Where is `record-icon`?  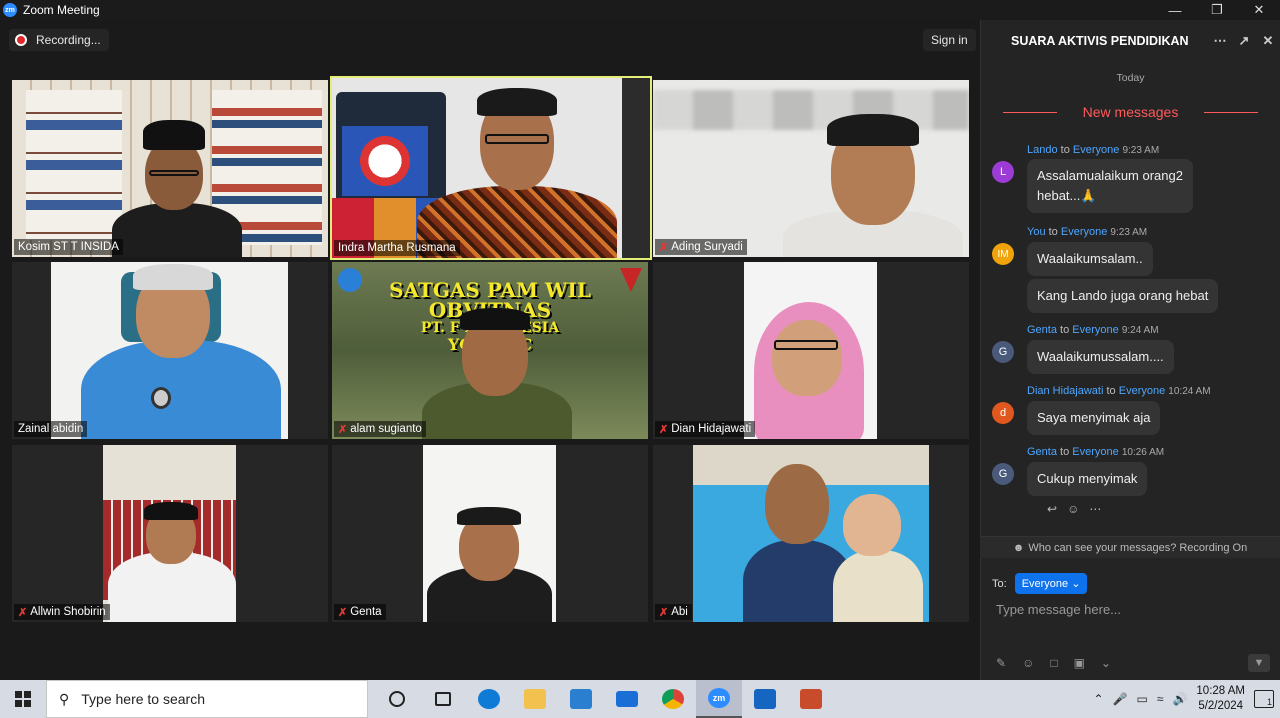
record-icon is located at coordinates (21, 40).